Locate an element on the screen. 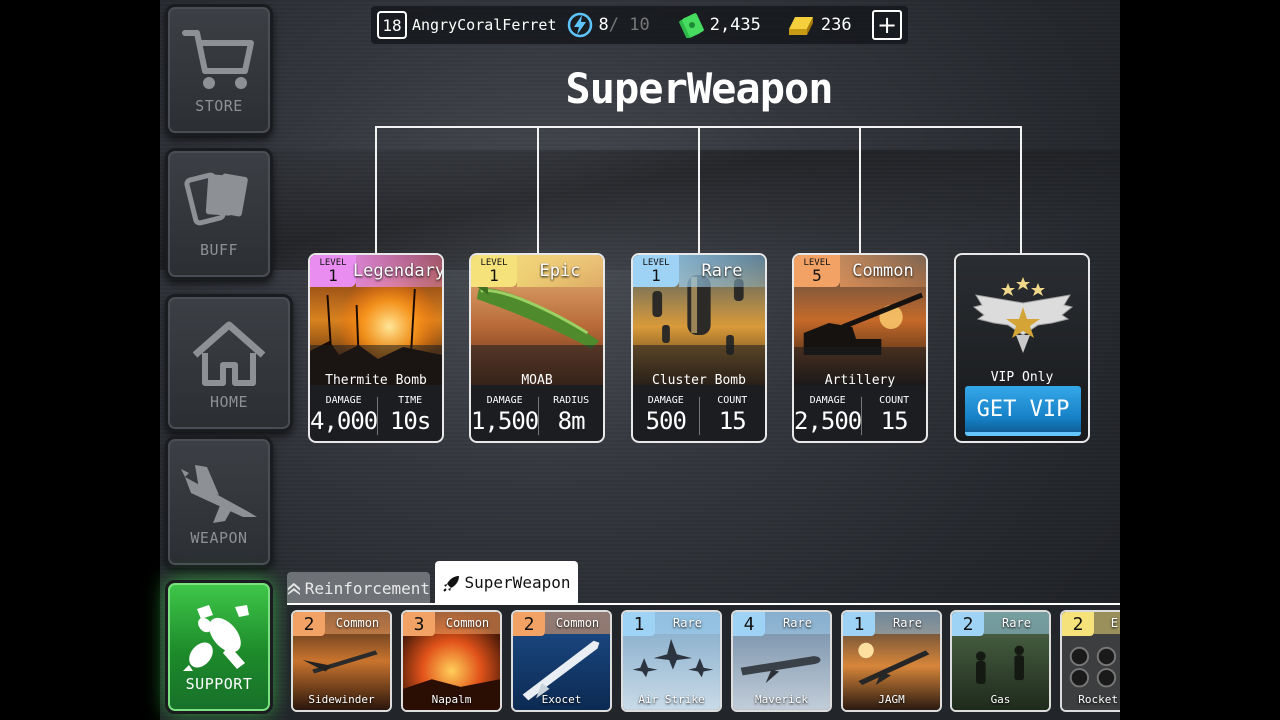 The height and width of the screenshot is (720, 1280). tab-superweapon: SuperWeapon is located at coordinates (506, 582).